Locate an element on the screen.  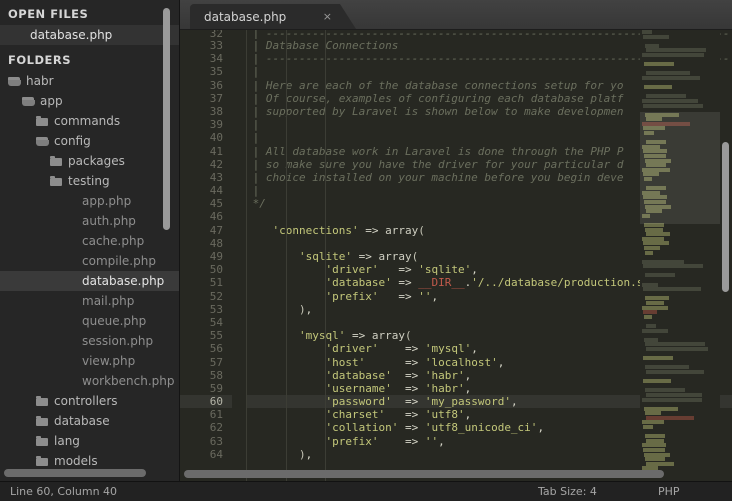
tree-file-label: compile.php is located at coordinates (119, 261).